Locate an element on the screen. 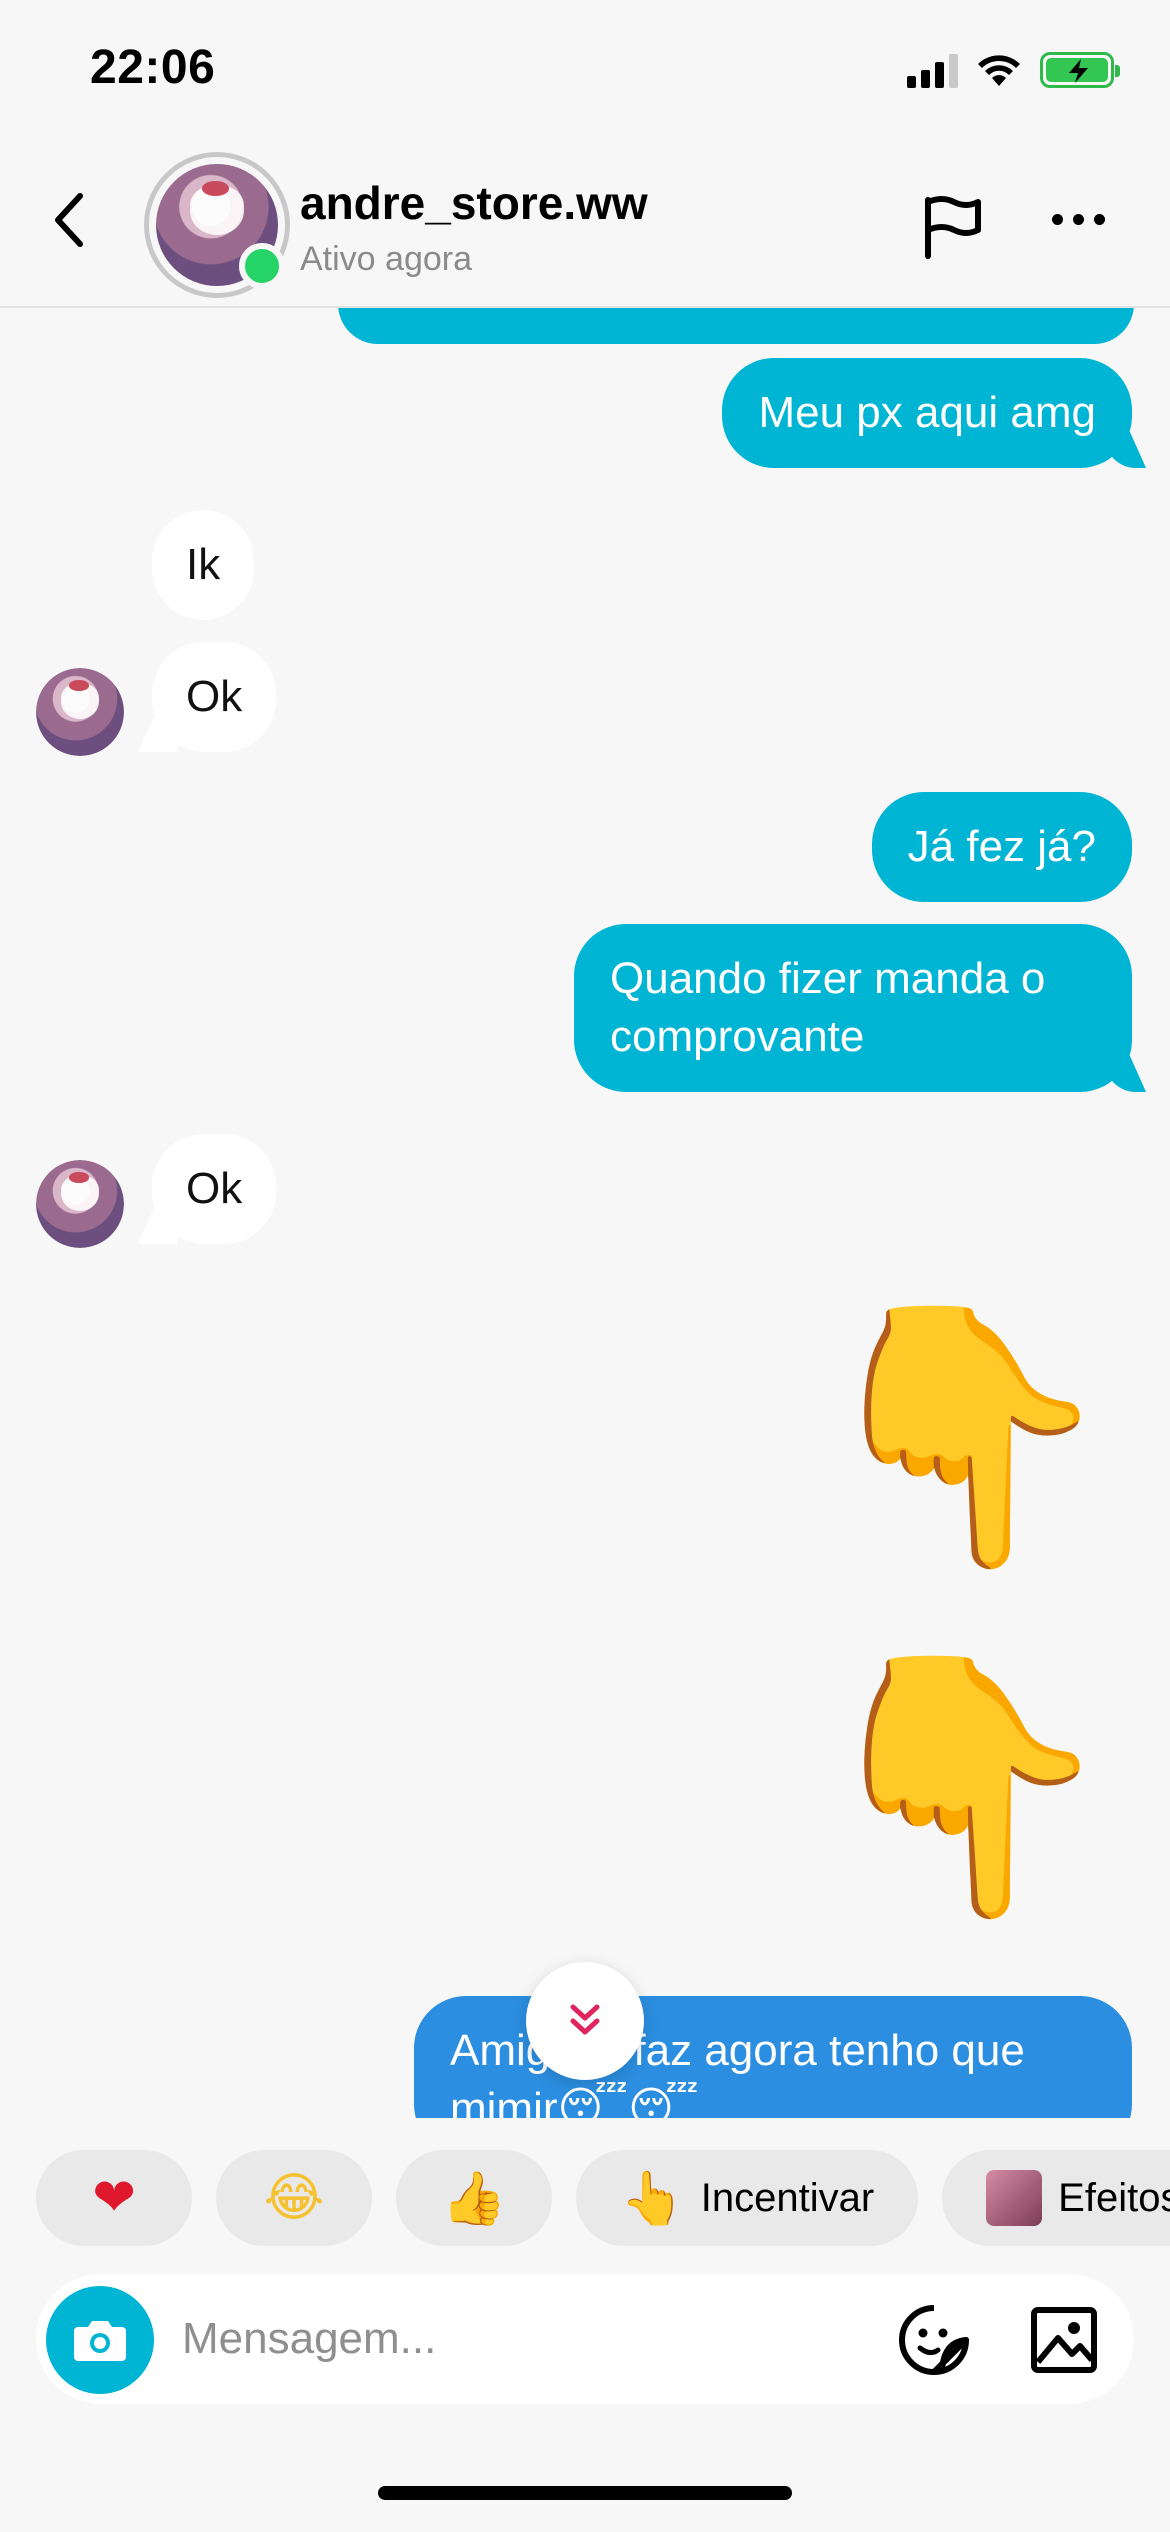 This screenshot has height=2532, width=1170. camera-button is located at coordinates (100, 2340).